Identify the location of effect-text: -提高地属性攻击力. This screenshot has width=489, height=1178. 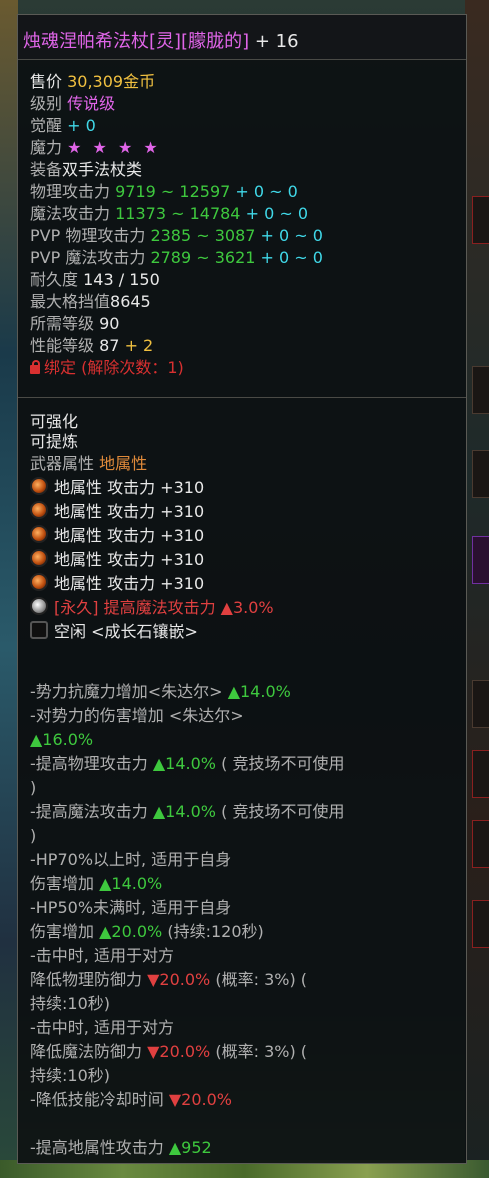
(97, 1147).